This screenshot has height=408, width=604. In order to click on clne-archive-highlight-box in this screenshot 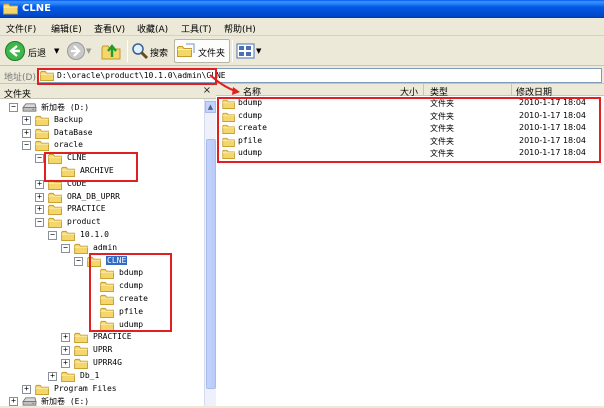, I will do `click(91, 167)`.